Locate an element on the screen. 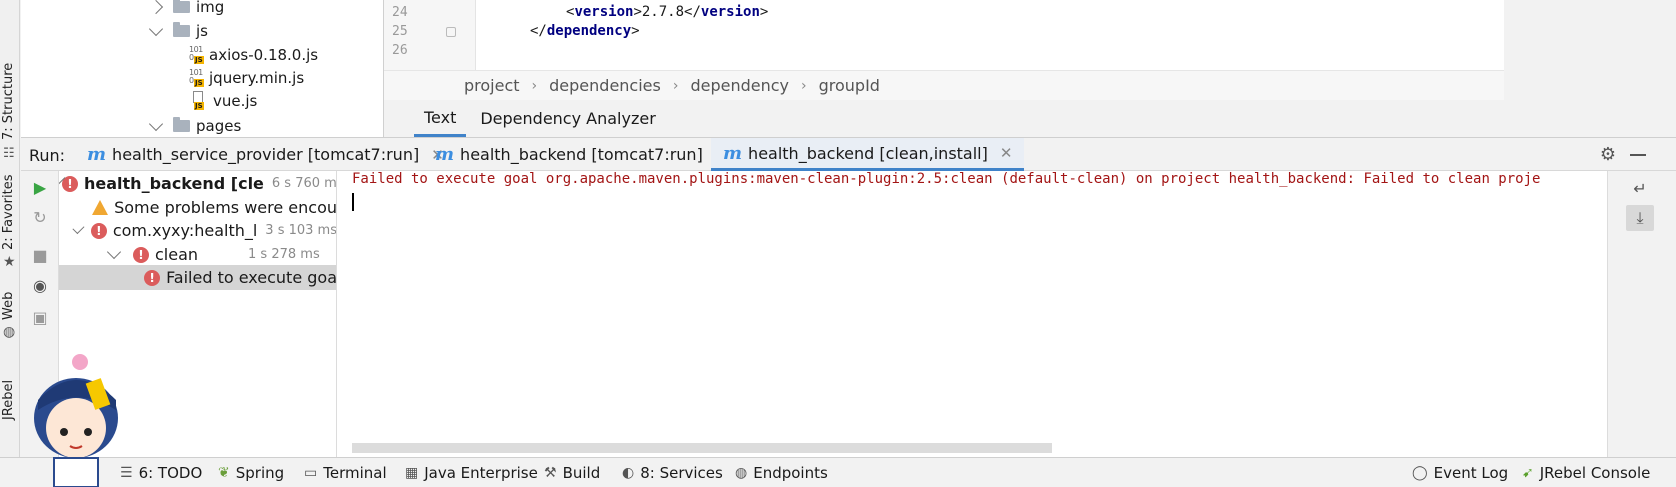 The height and width of the screenshot is (487, 1676). tree-item-label: vue.js is located at coordinates (235, 101).